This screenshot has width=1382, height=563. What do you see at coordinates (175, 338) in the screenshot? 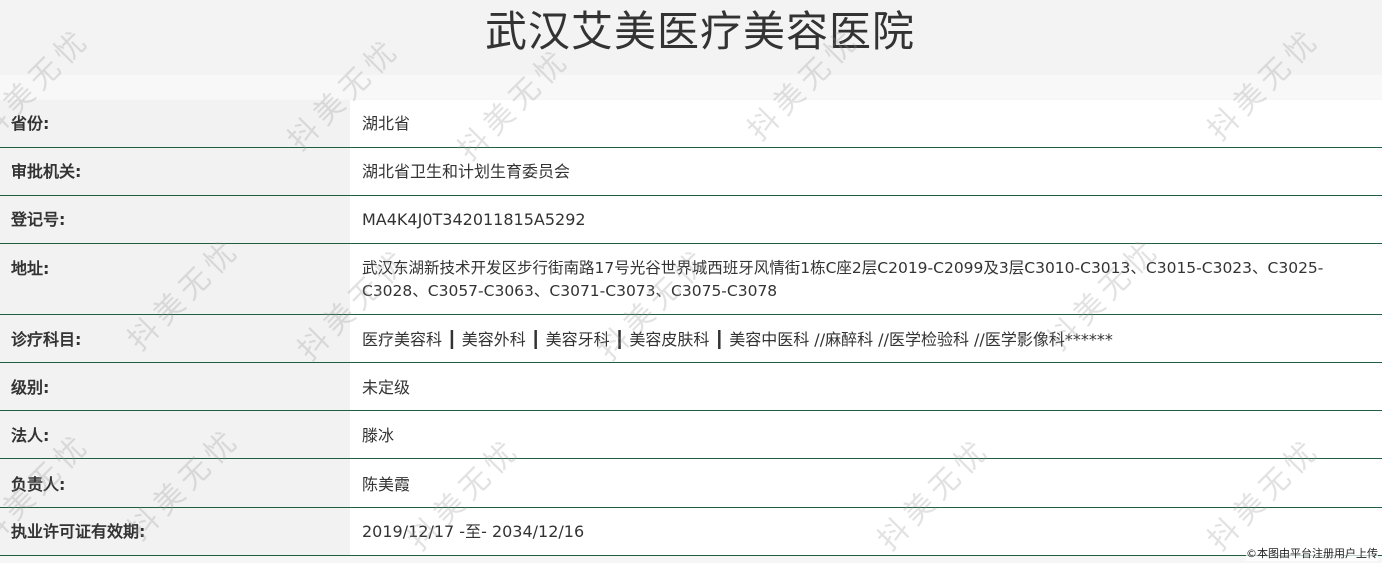
I see `row-label-cell: 诊疗科目:` at bounding box center [175, 338].